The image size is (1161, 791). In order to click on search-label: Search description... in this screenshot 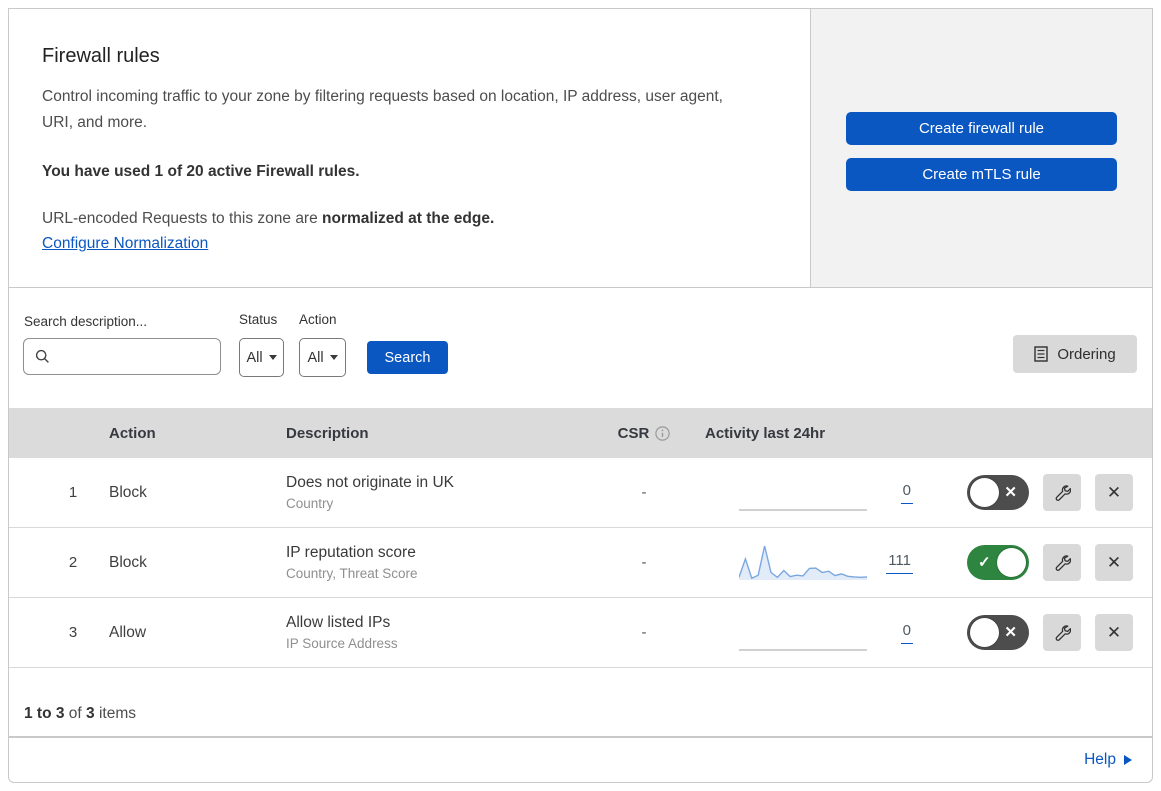, I will do `click(86, 321)`.